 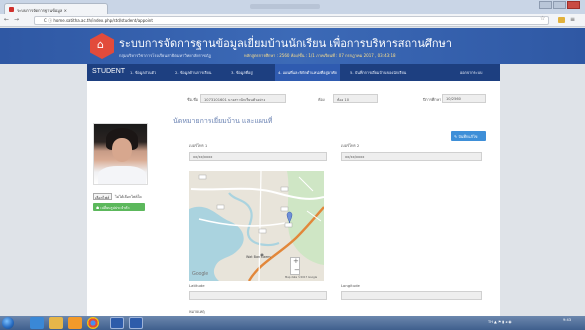 What do you see at coordinates (350, 285) in the screenshot?
I see `longitude-label: Longitude` at bounding box center [350, 285].